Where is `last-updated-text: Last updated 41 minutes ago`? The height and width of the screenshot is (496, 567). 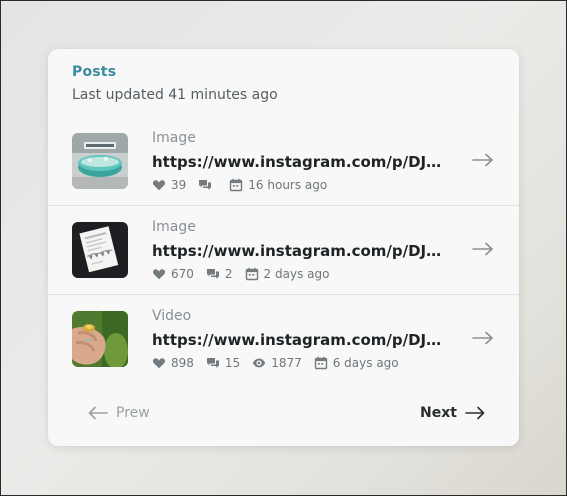 last-updated-text: Last updated 41 minutes ago is located at coordinates (175, 95).